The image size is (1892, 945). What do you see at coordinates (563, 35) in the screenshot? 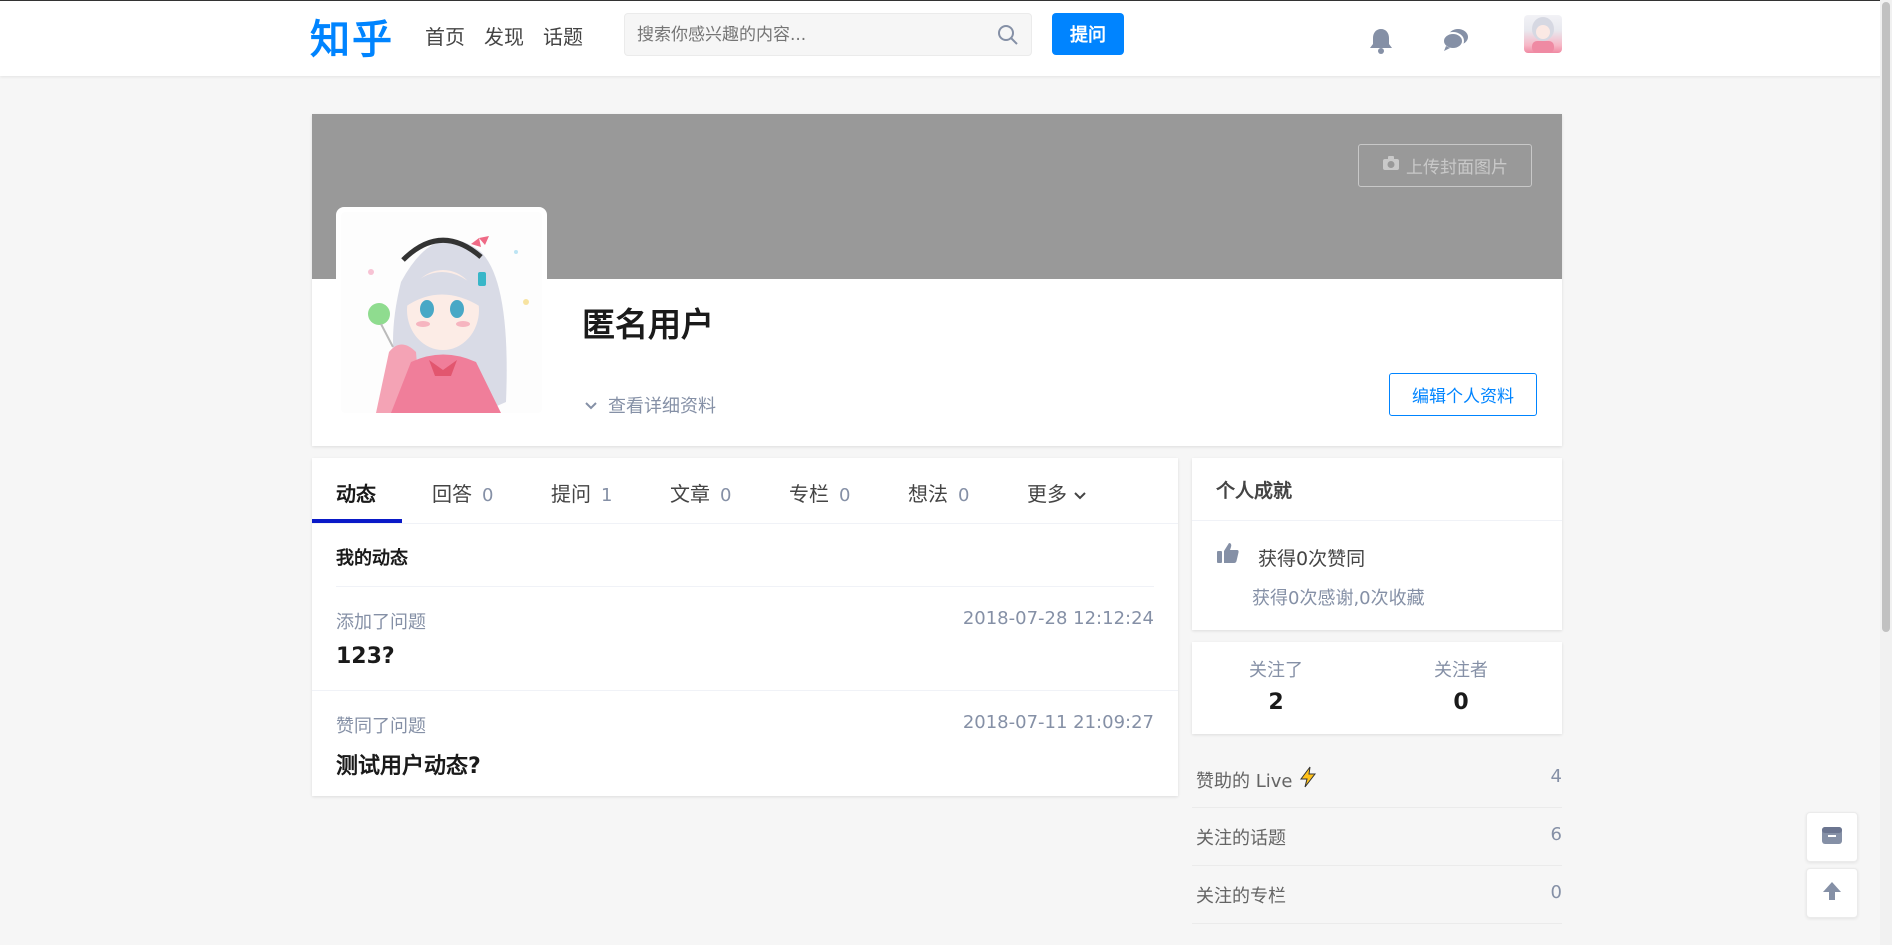
I see `nav-topics: 话题` at bounding box center [563, 35].